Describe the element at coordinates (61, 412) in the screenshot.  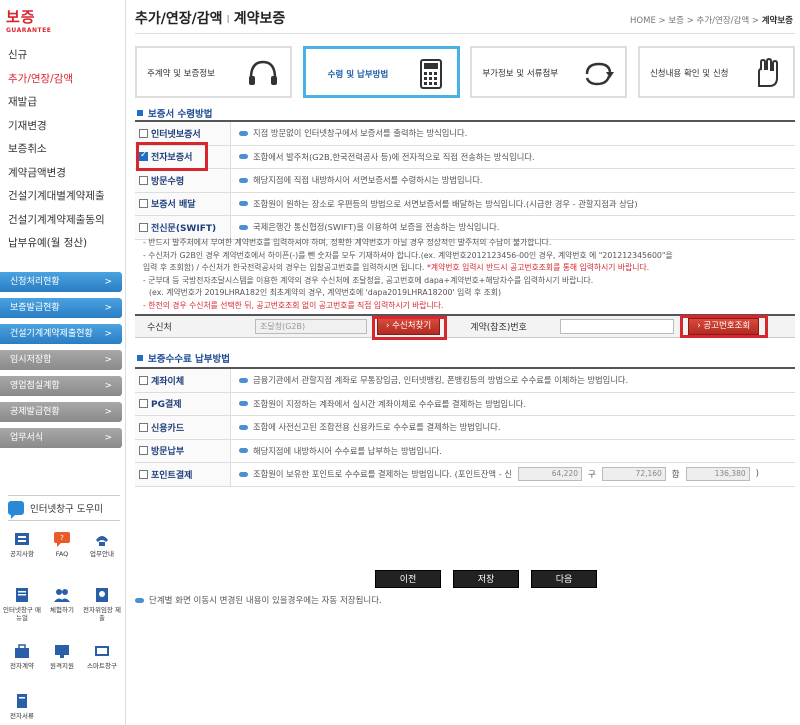
I see `deduction-status-button: 공제발급현황 >` at that location.